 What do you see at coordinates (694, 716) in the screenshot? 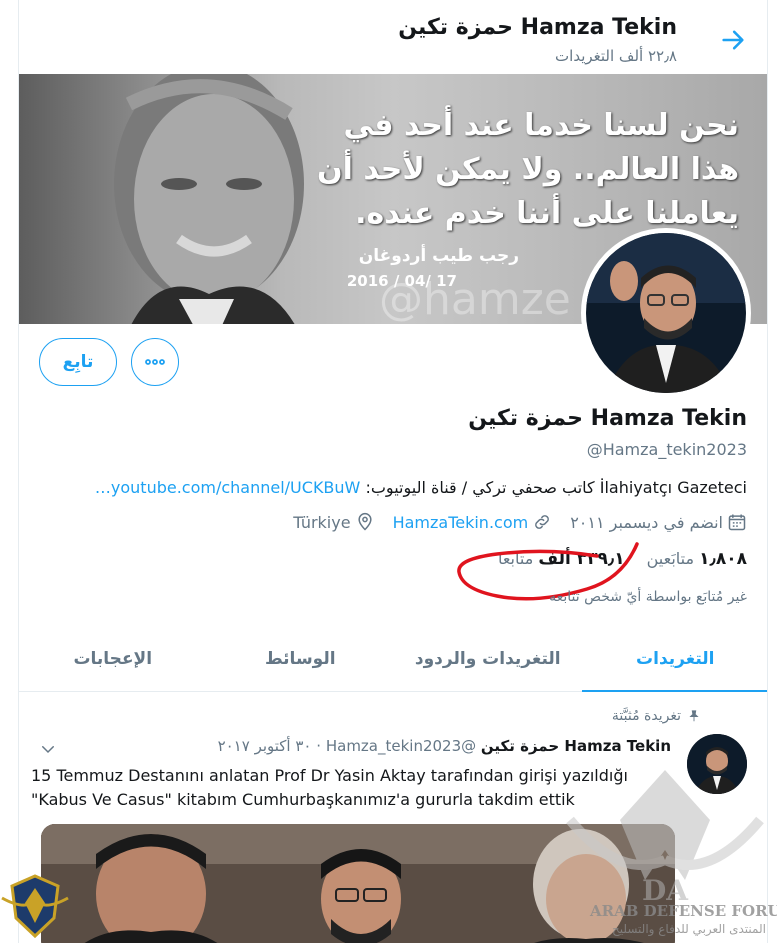
I see `pin-icon` at bounding box center [694, 716].